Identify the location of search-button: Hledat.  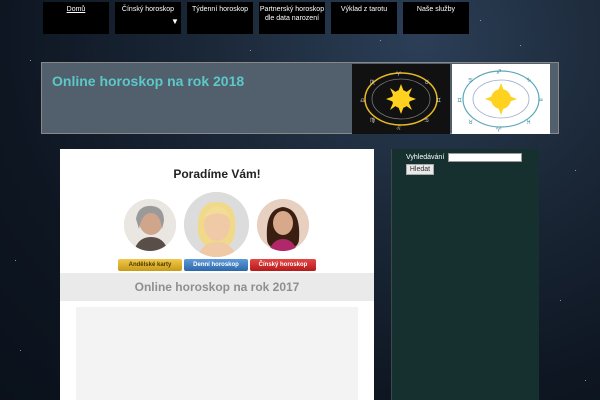
(420, 169).